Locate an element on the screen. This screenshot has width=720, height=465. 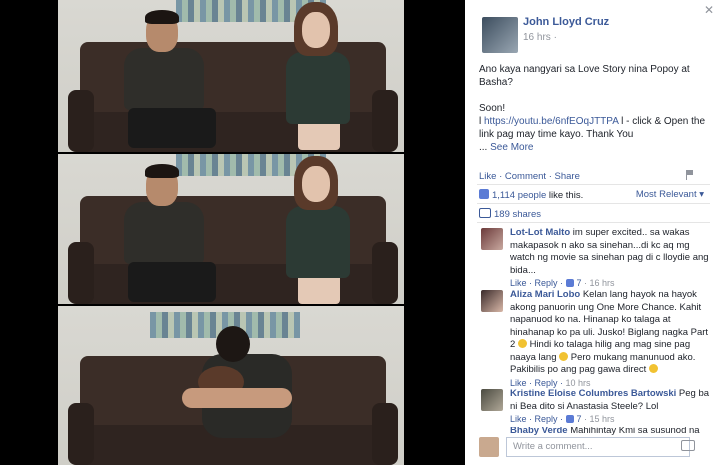
comment-time: · 15 hrs is located at coordinates (598, 419).